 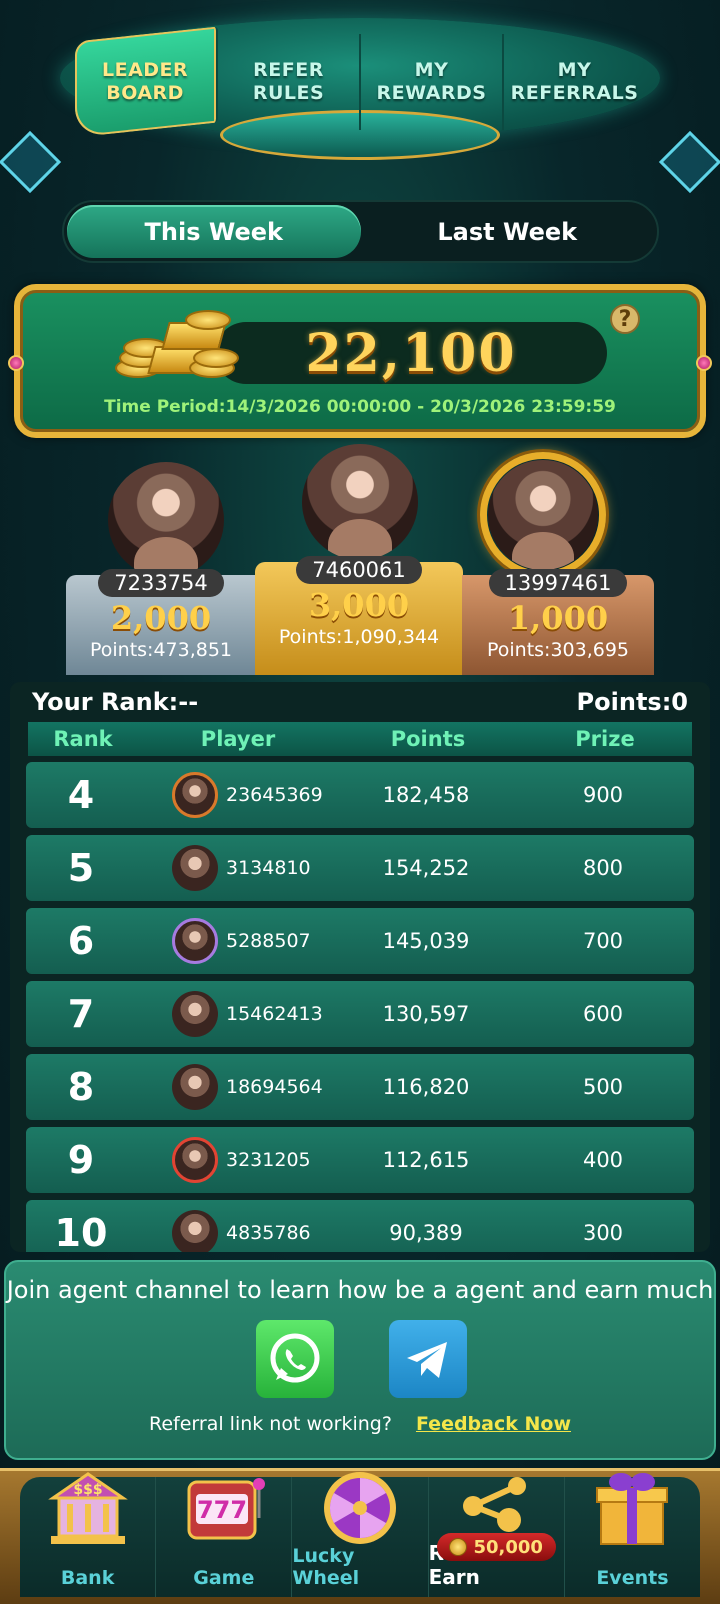 I want to click on lucky-wheel-icon, so click(x=360, y=1508).